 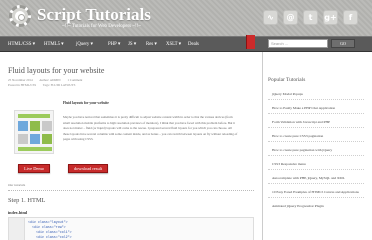 What do you see at coordinates (287, 80) in the screenshot?
I see `sidebar-title: Popular Tutorials` at bounding box center [287, 80].